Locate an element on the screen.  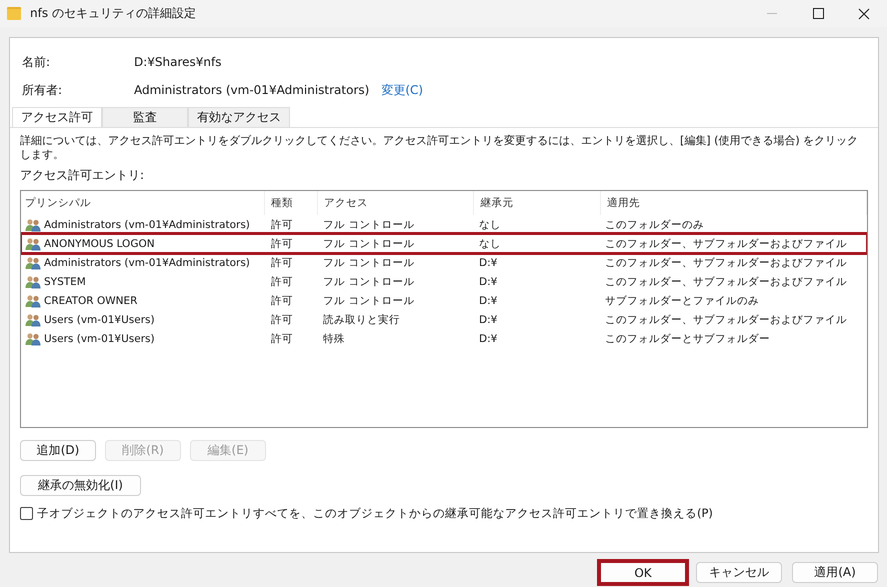
change-link: 変更(C) is located at coordinates (402, 90).